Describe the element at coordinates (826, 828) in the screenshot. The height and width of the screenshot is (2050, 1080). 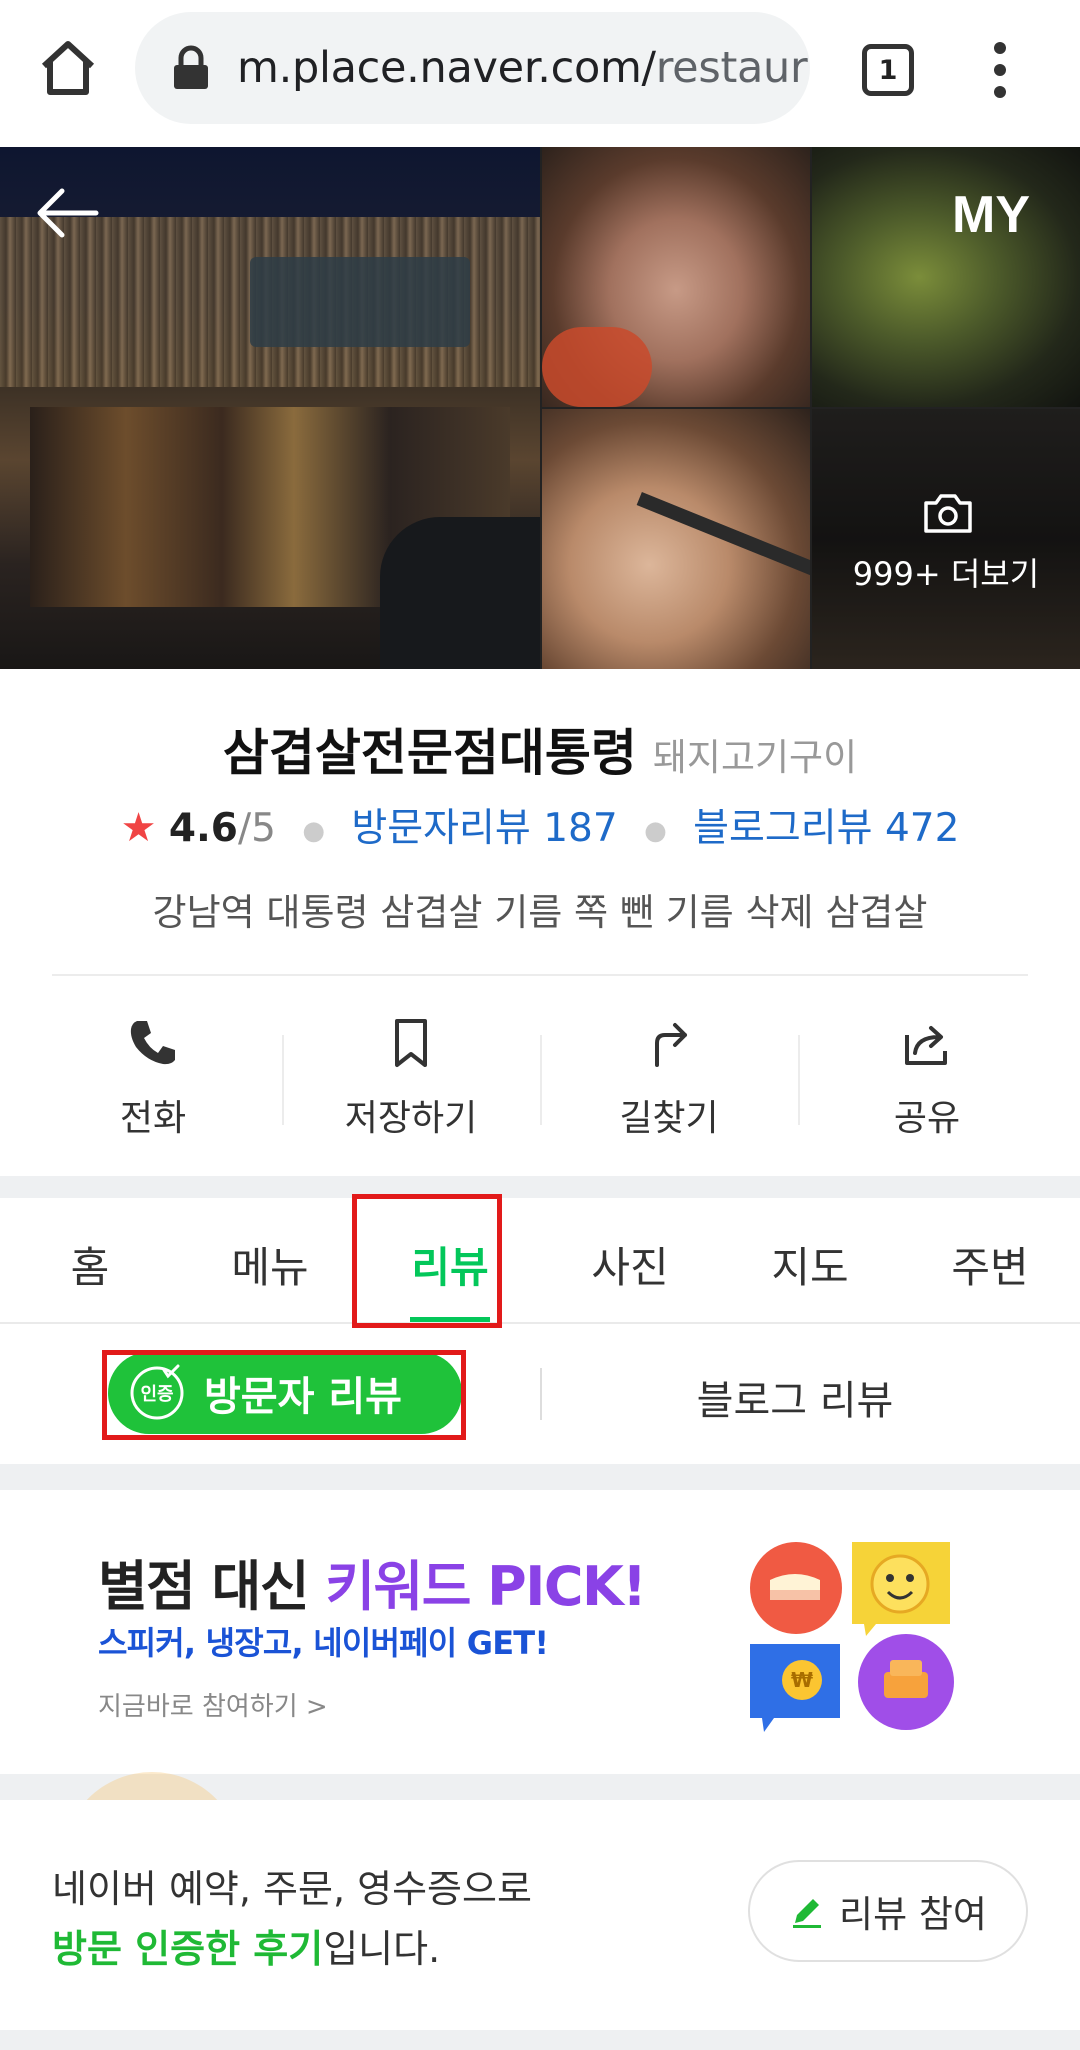
I see `blog-review-link: 블로그리뷰 472` at that location.